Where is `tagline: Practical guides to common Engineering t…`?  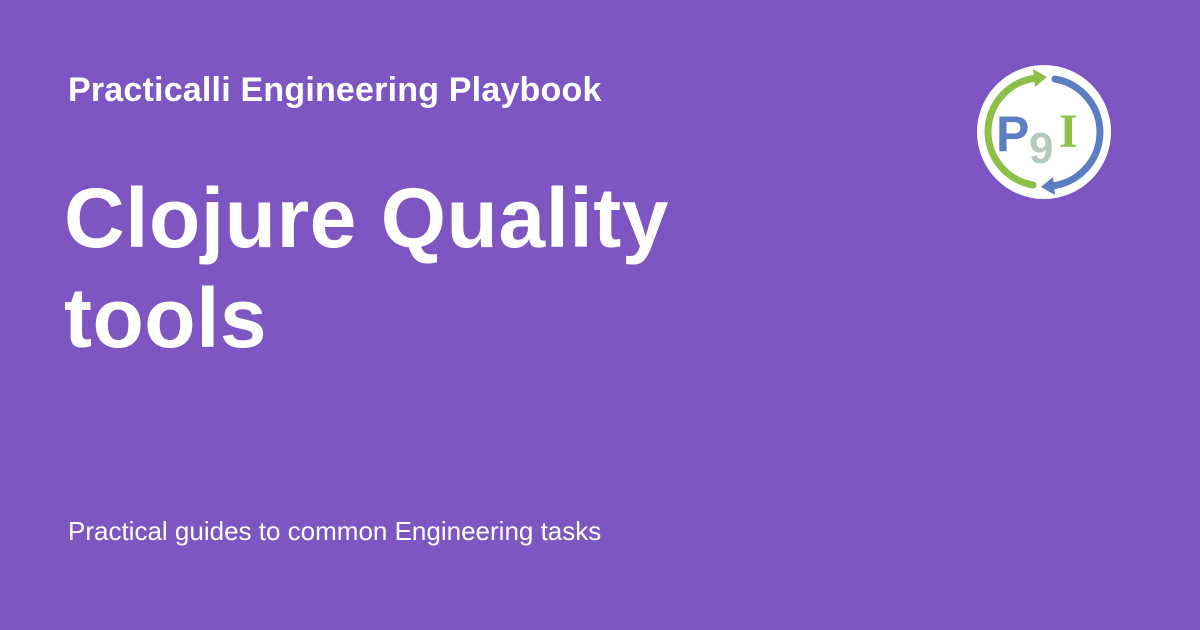 tagline: Practical guides to common Engineering t… is located at coordinates (335, 531).